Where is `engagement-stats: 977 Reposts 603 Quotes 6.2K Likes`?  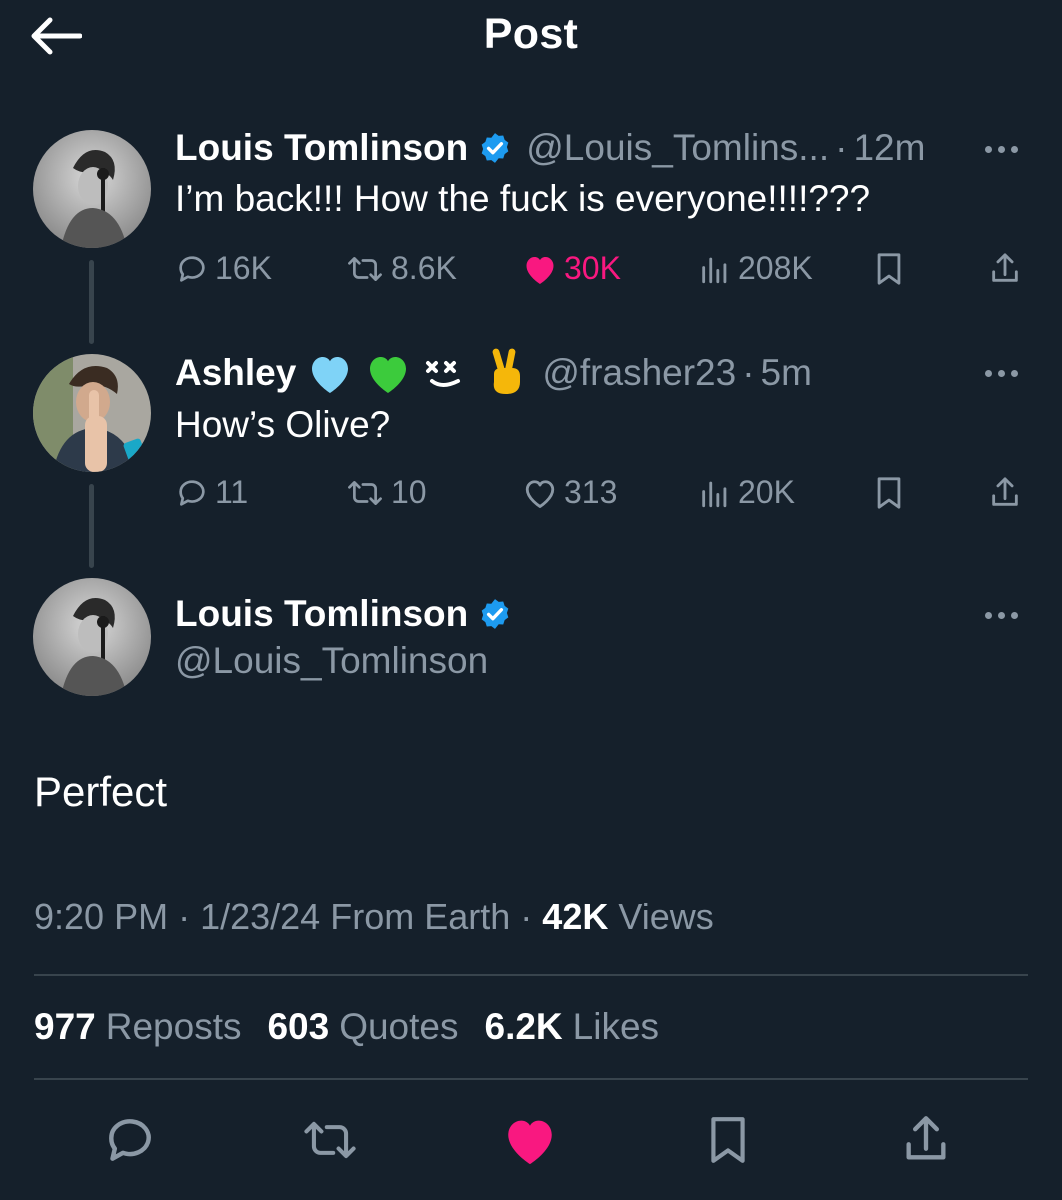 engagement-stats: 977 Reposts 603 Quotes 6.2K Likes is located at coordinates (346, 1027).